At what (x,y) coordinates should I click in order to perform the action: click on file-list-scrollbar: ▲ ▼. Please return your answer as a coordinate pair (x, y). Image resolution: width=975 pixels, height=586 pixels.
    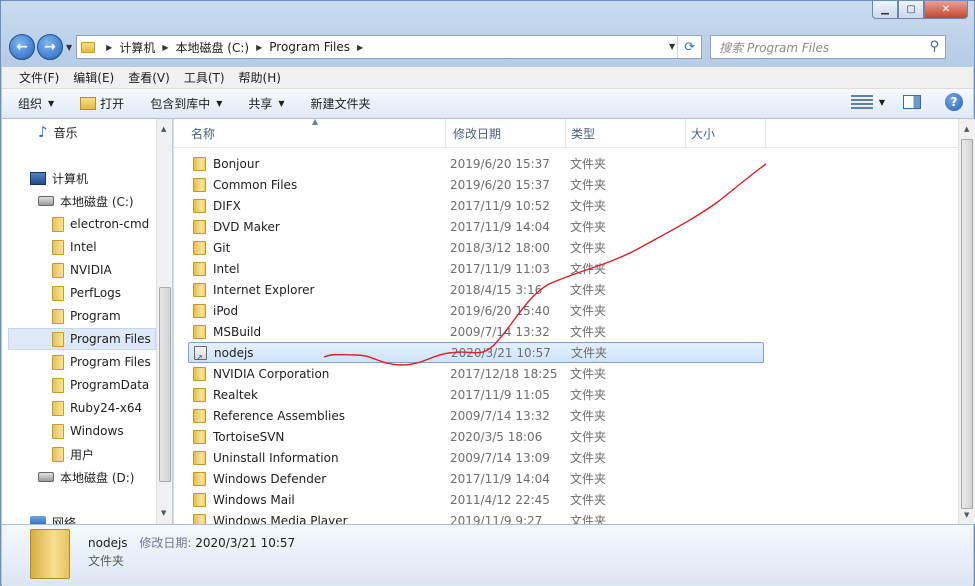
    Looking at the image, I should click on (966, 321).